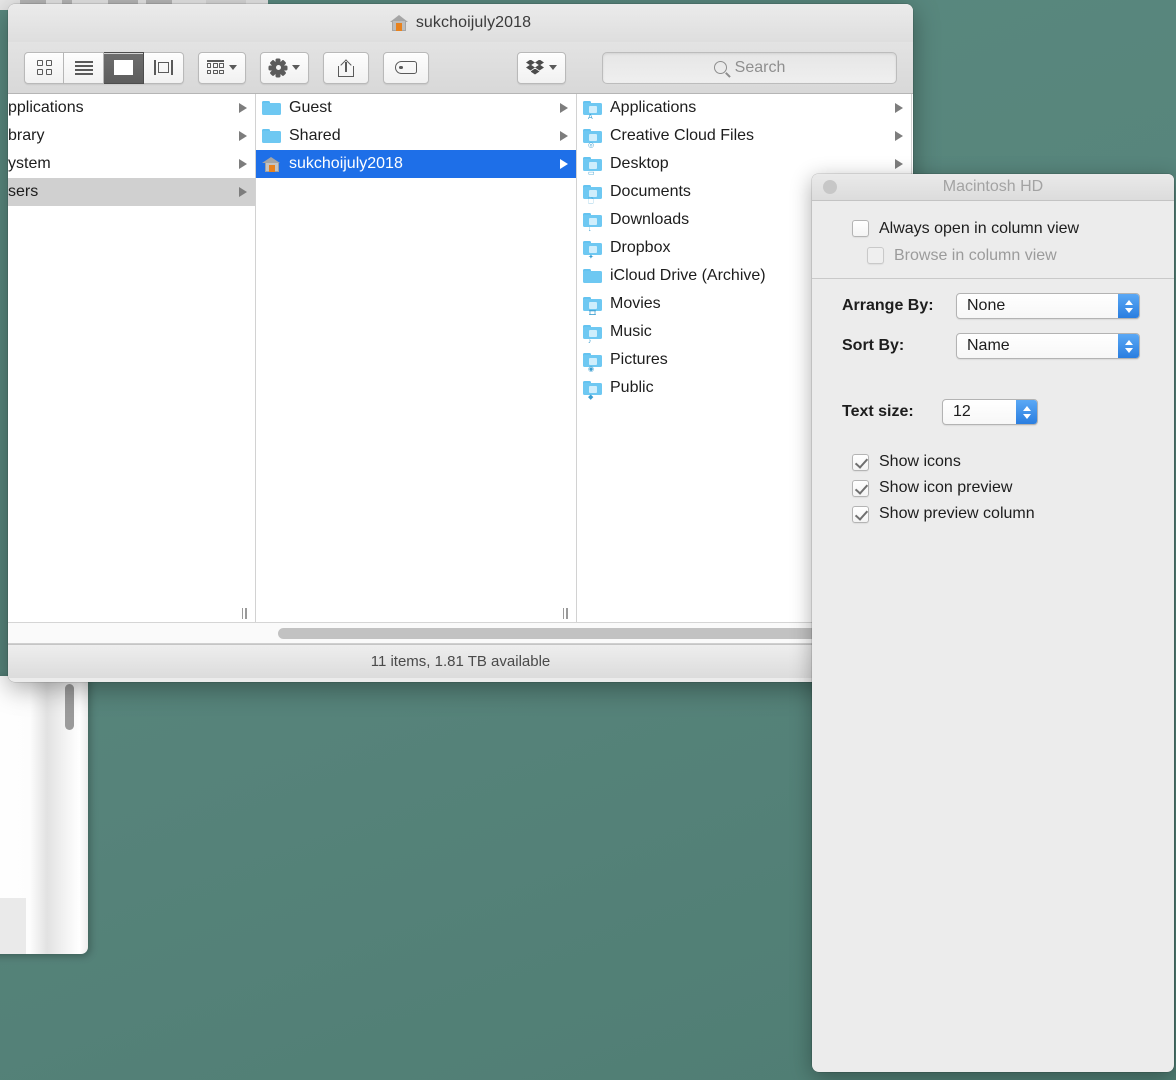 Image resolution: width=1176 pixels, height=1080 pixels. What do you see at coordinates (473, 22) in the screenshot?
I see `window-title: sukchoijuly2018` at bounding box center [473, 22].